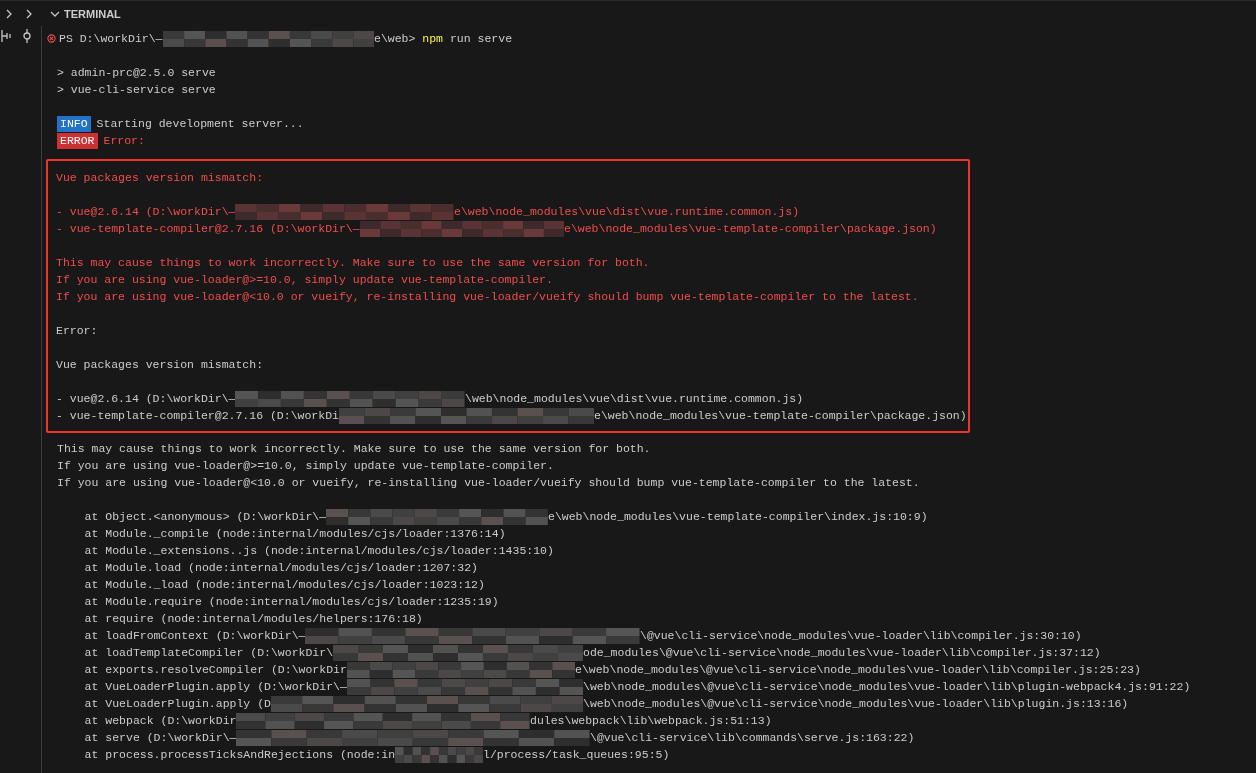  Describe the element at coordinates (861, 636) in the screenshot. I see `terminal-text: \@vue\cli-service\node_modules\vue-loader\lib\compiler.js:30:10)` at that location.